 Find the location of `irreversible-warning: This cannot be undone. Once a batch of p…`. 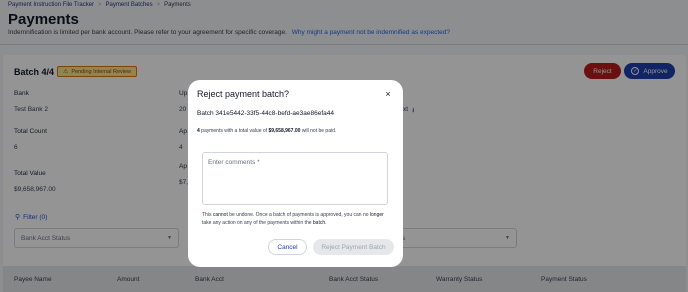

irreversible-warning: This cannot be undone. Once a batch of p… is located at coordinates (296, 219).